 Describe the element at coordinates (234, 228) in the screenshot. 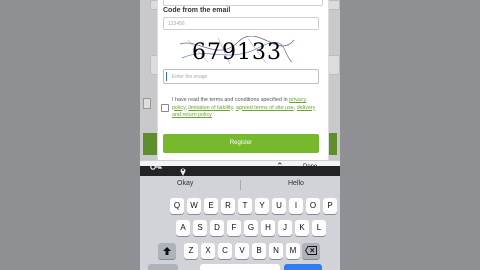

I see `key-f: F` at that location.